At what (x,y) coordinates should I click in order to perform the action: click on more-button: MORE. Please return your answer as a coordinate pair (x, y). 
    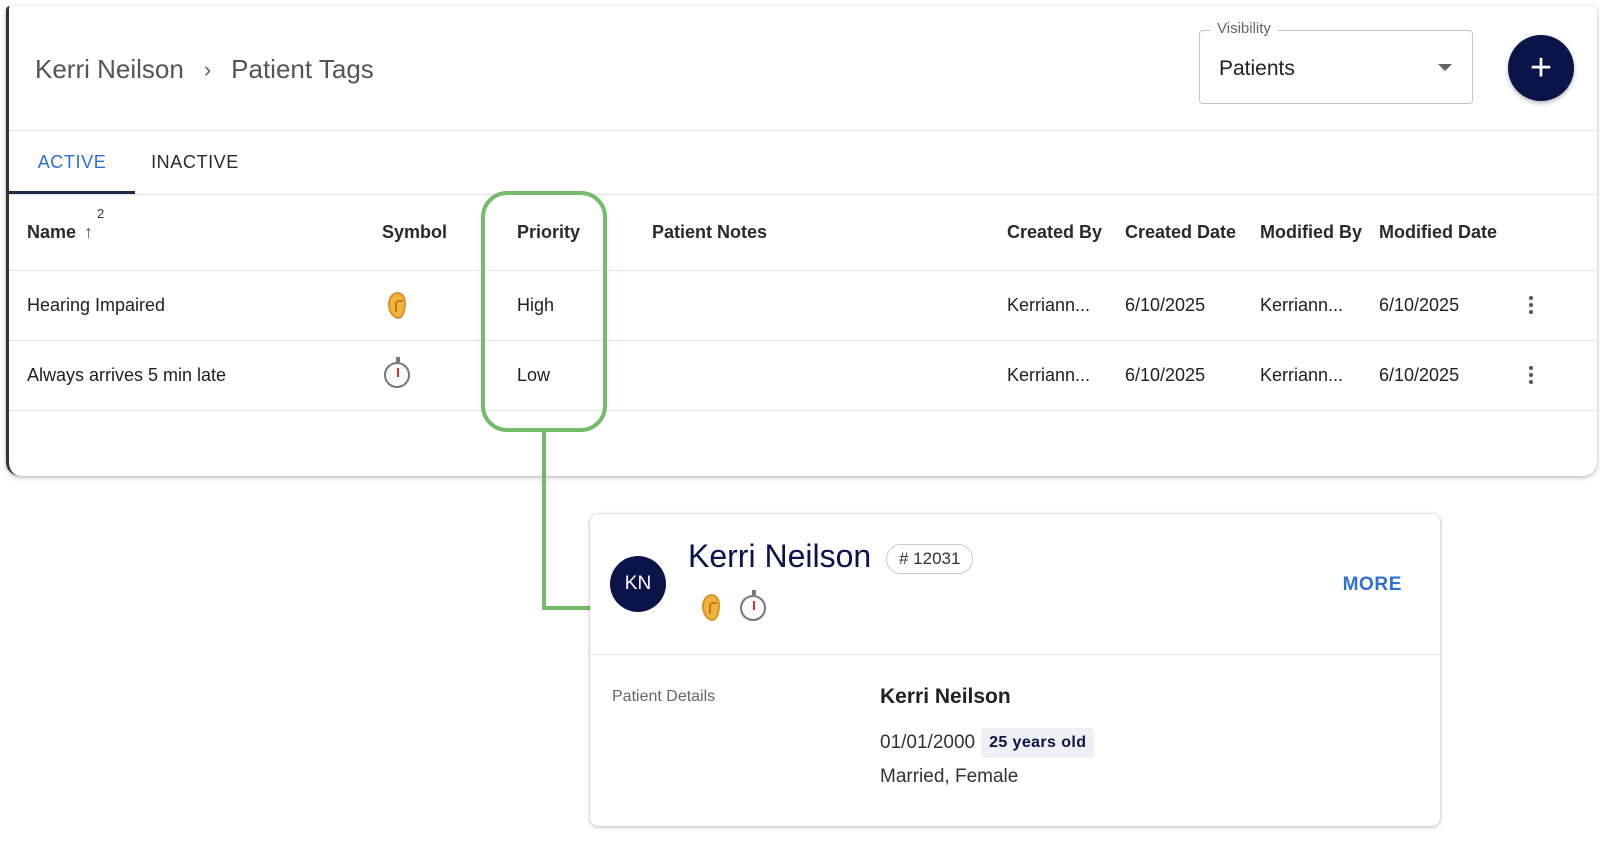
    Looking at the image, I should click on (1372, 585).